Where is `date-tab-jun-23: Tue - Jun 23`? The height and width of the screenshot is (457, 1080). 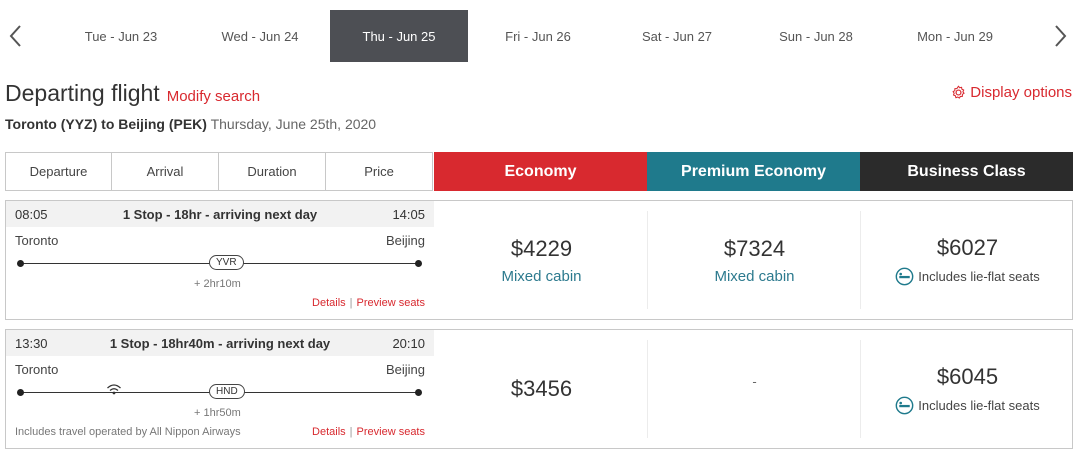
date-tab-jun-23: Tue - Jun 23 is located at coordinates (121, 36).